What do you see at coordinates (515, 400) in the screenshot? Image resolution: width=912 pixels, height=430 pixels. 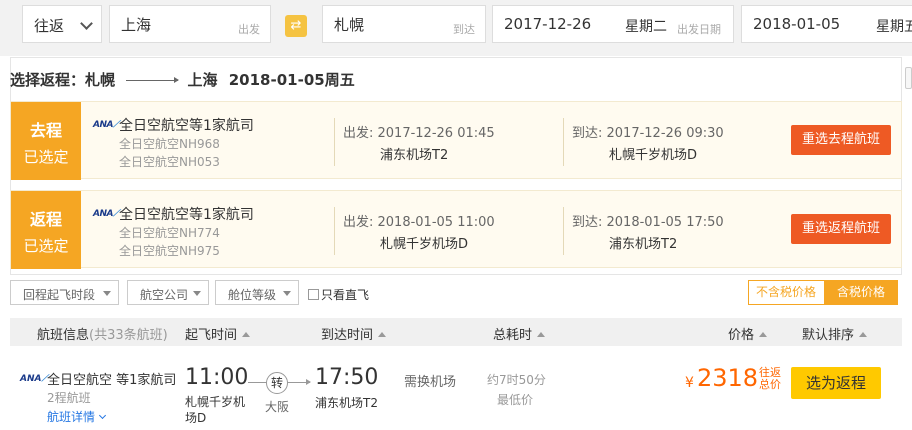 I see `lowest-price-tag: 最低价` at bounding box center [515, 400].